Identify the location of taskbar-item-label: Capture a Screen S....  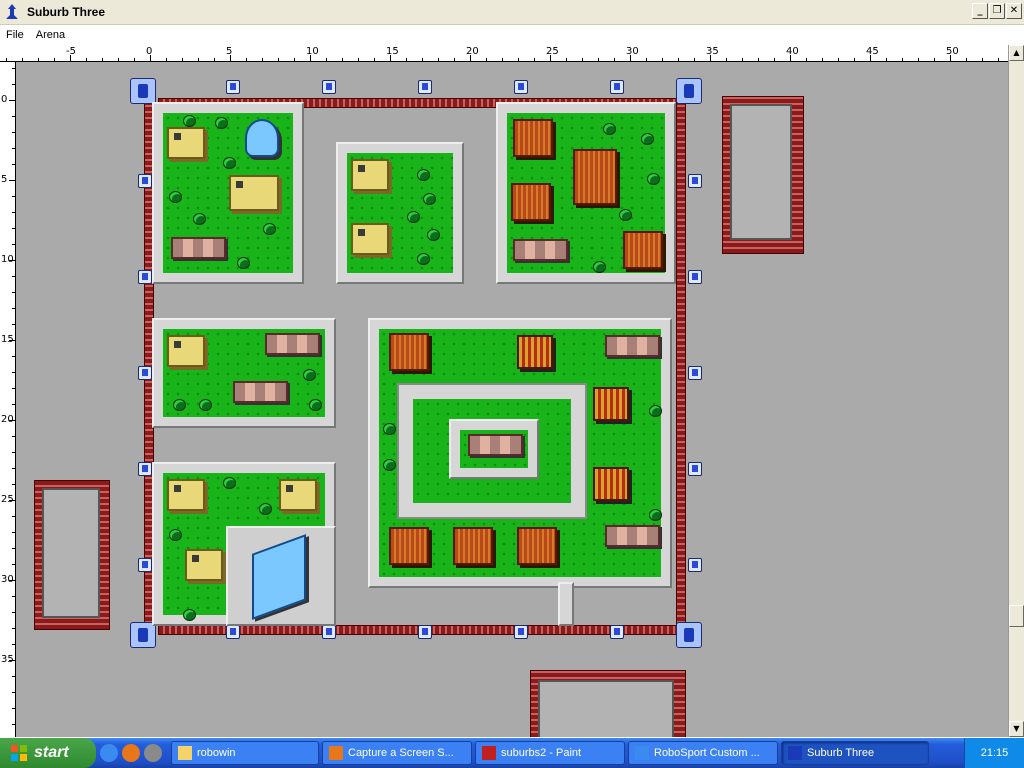
(401, 753).